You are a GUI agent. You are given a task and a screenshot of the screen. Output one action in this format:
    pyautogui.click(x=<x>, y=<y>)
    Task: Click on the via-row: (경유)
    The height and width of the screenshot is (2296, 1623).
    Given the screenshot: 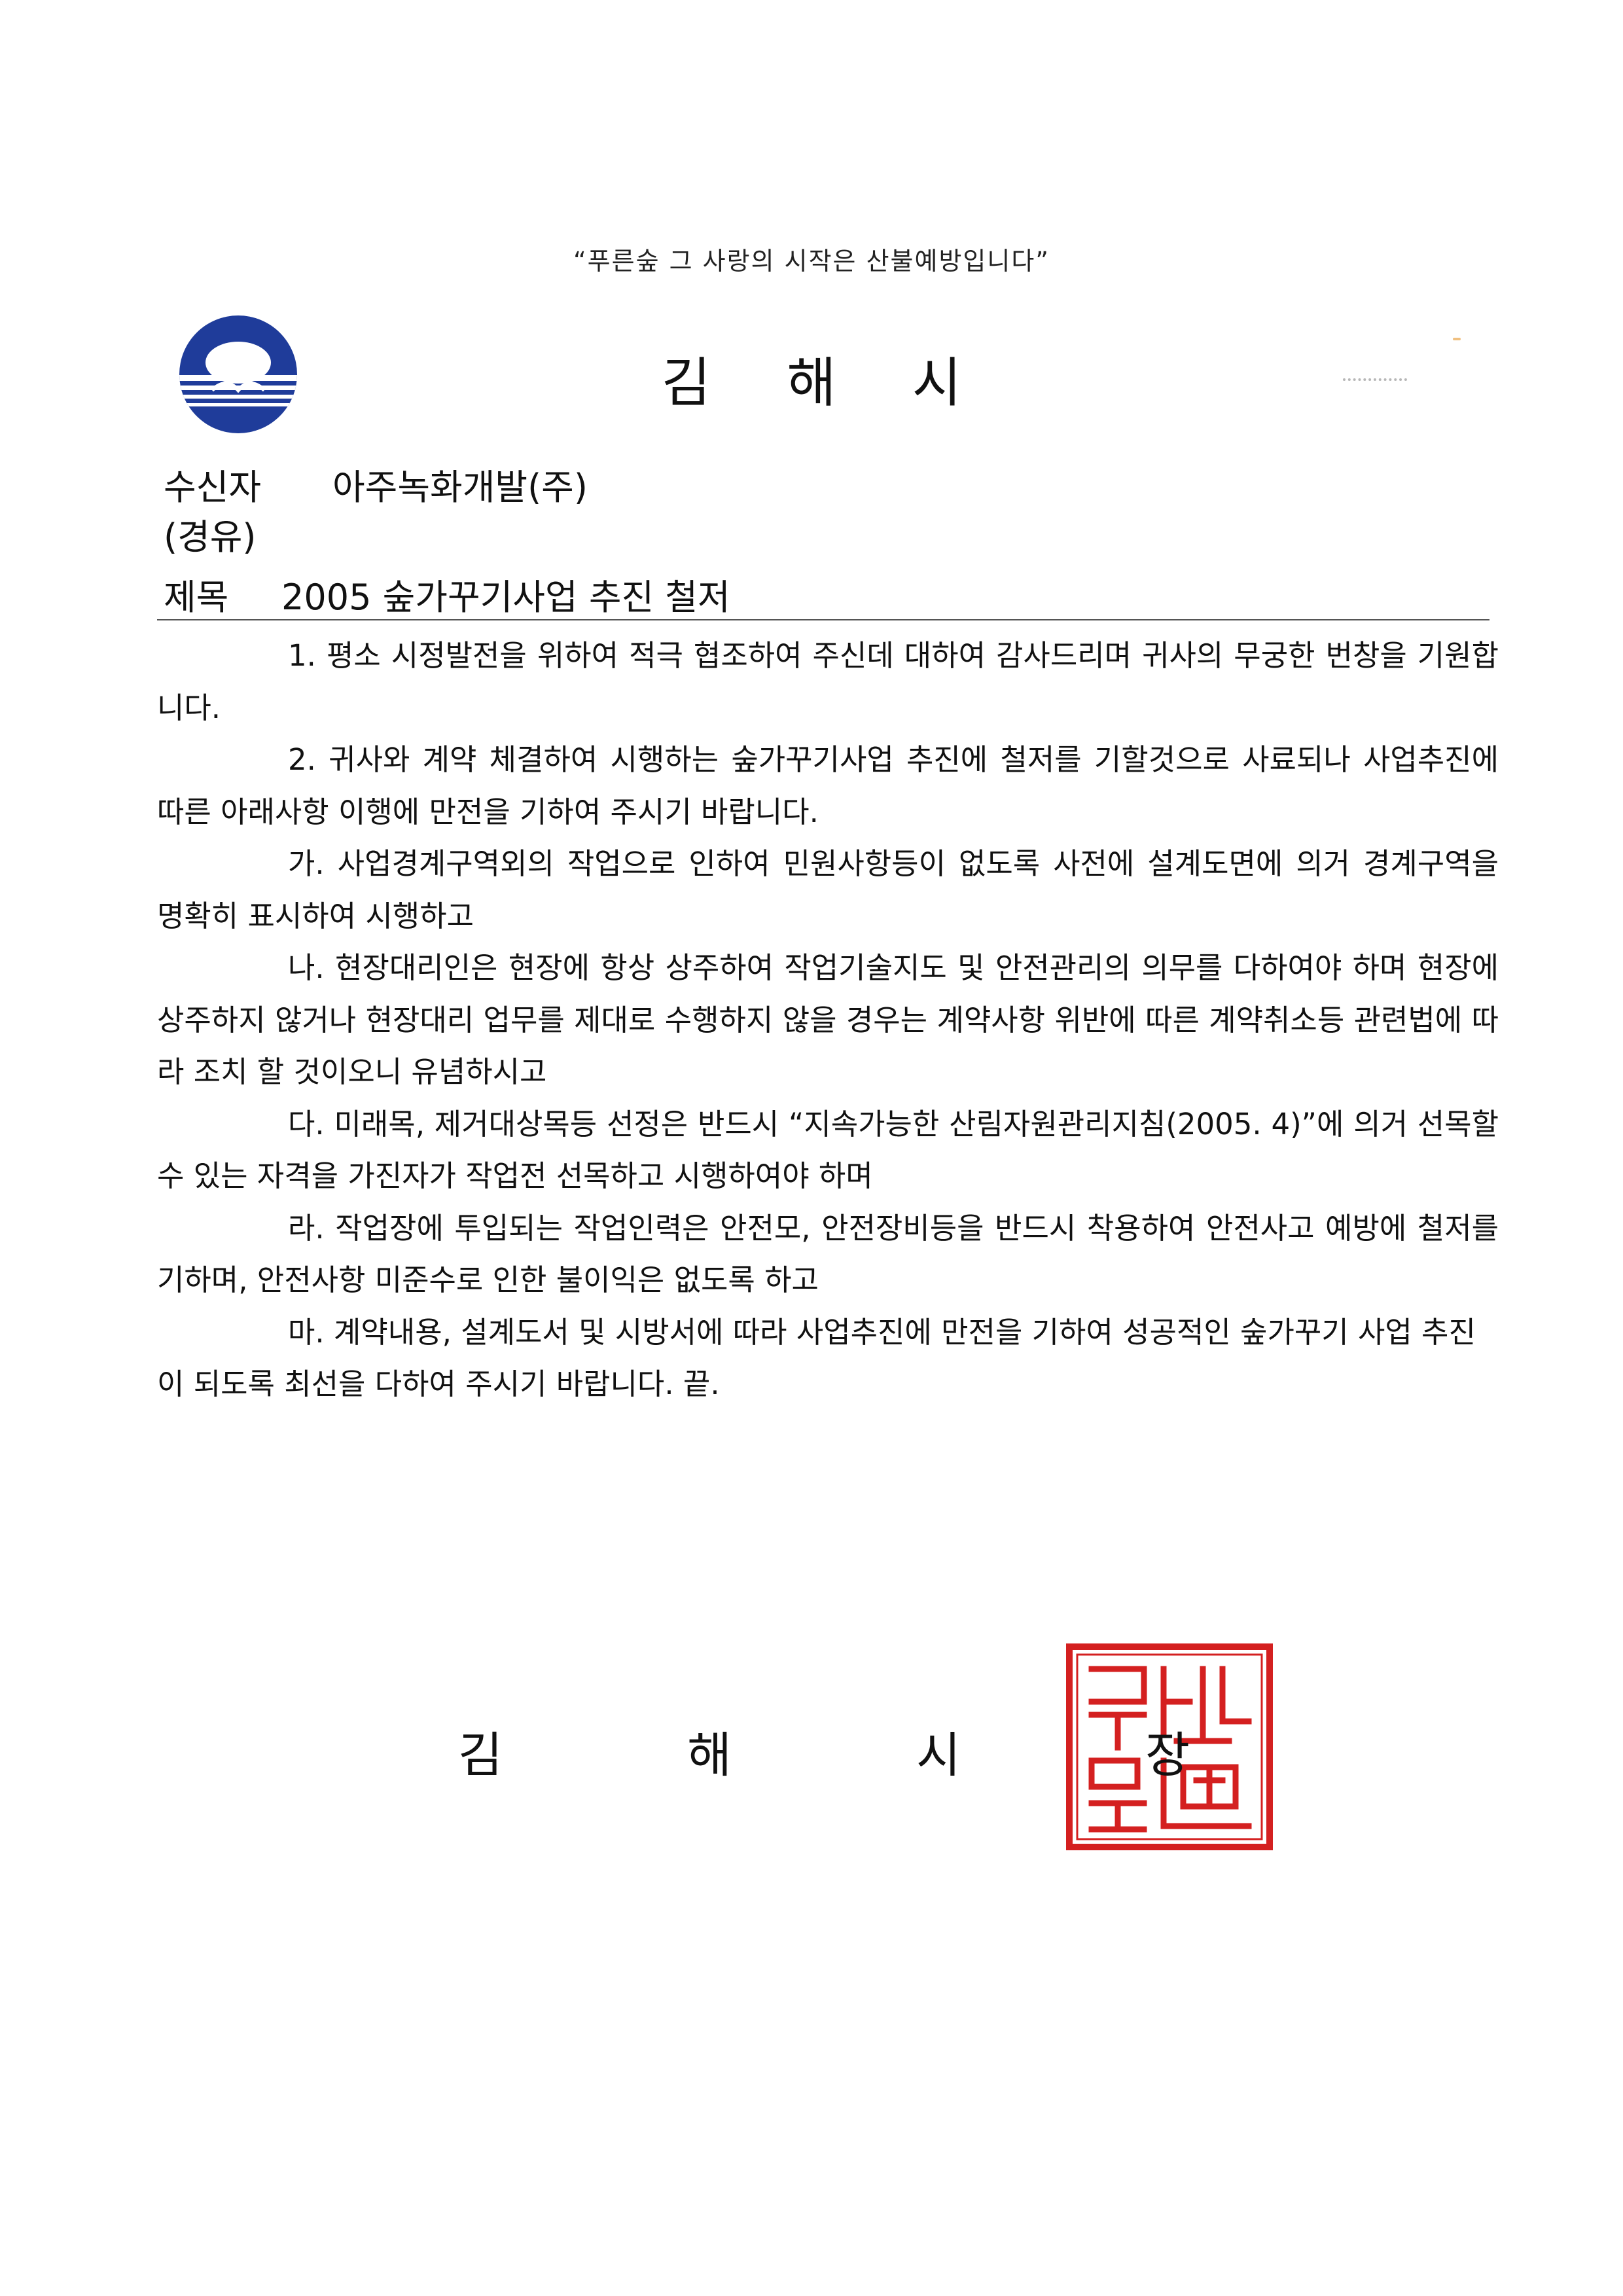 What is the action you would take?
    pyautogui.click(x=210, y=534)
    